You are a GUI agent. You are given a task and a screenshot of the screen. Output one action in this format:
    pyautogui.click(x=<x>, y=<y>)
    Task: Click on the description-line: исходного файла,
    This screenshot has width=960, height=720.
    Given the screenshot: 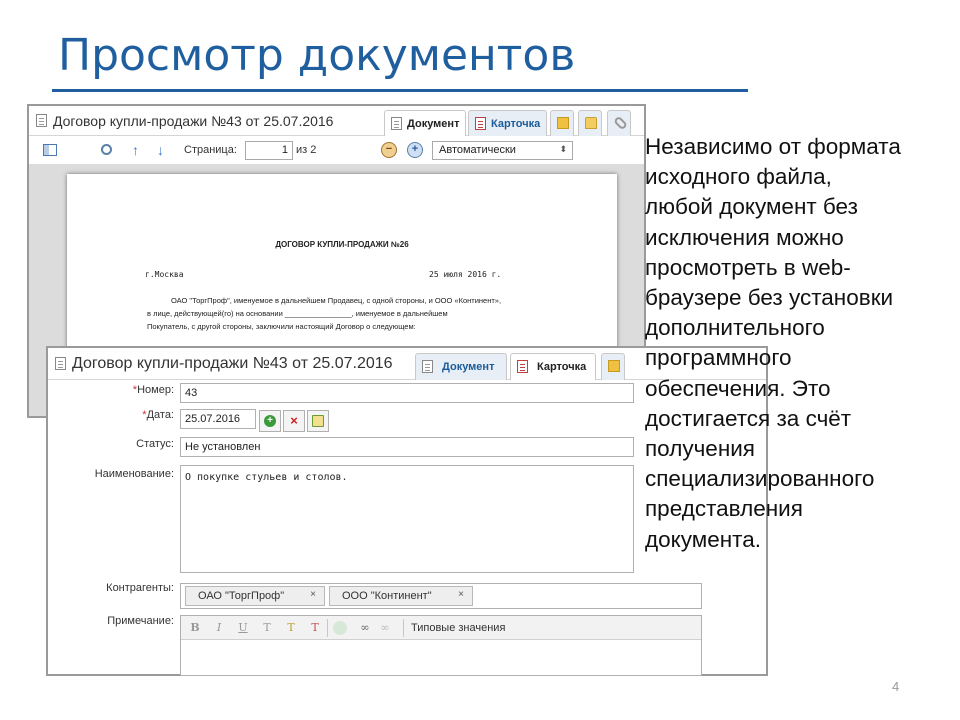 What is the action you would take?
    pyautogui.click(x=738, y=177)
    